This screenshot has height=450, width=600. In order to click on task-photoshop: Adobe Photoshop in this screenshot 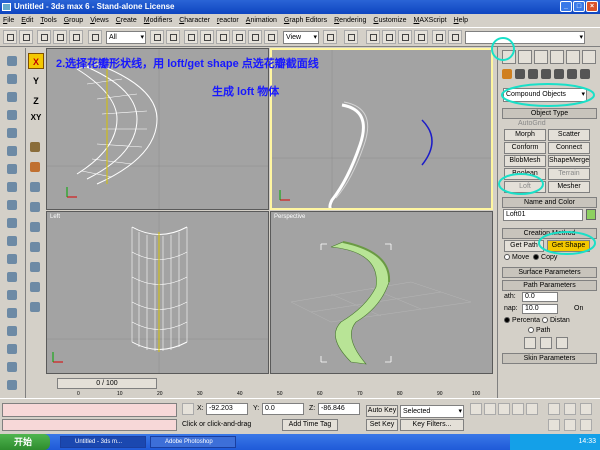, I will do `click(193, 442)`.